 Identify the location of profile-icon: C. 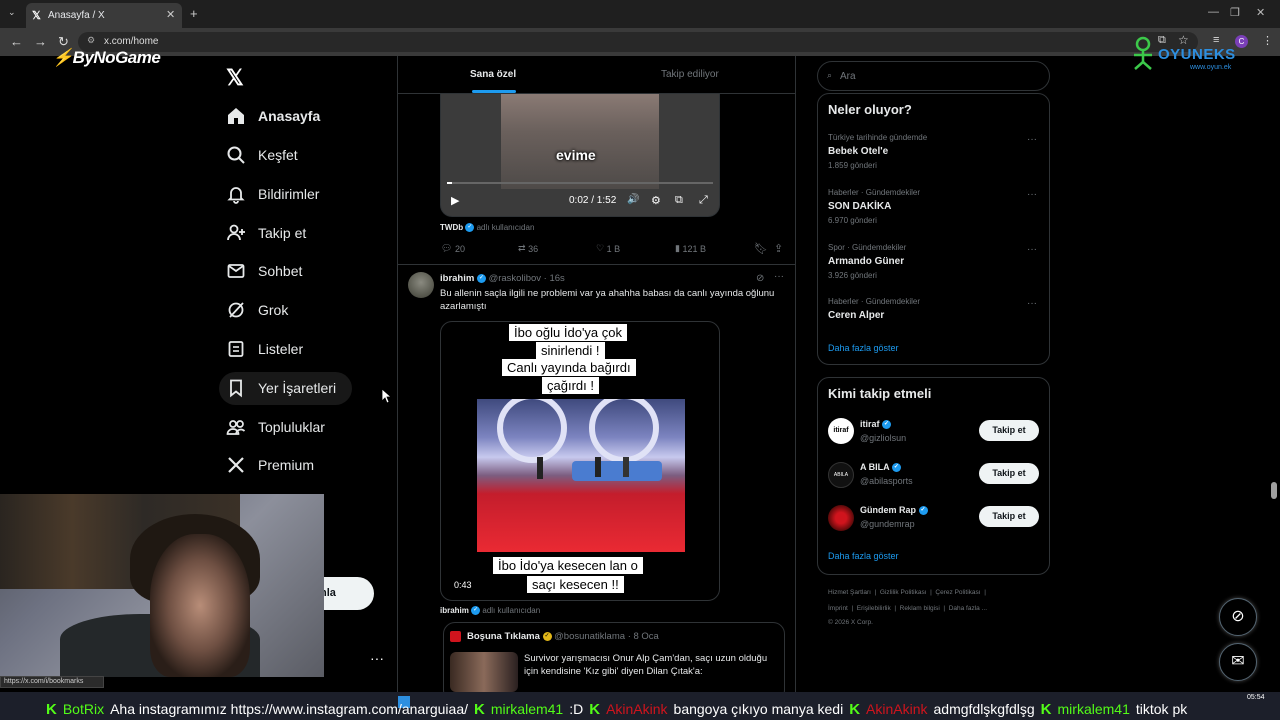
(1241, 41).